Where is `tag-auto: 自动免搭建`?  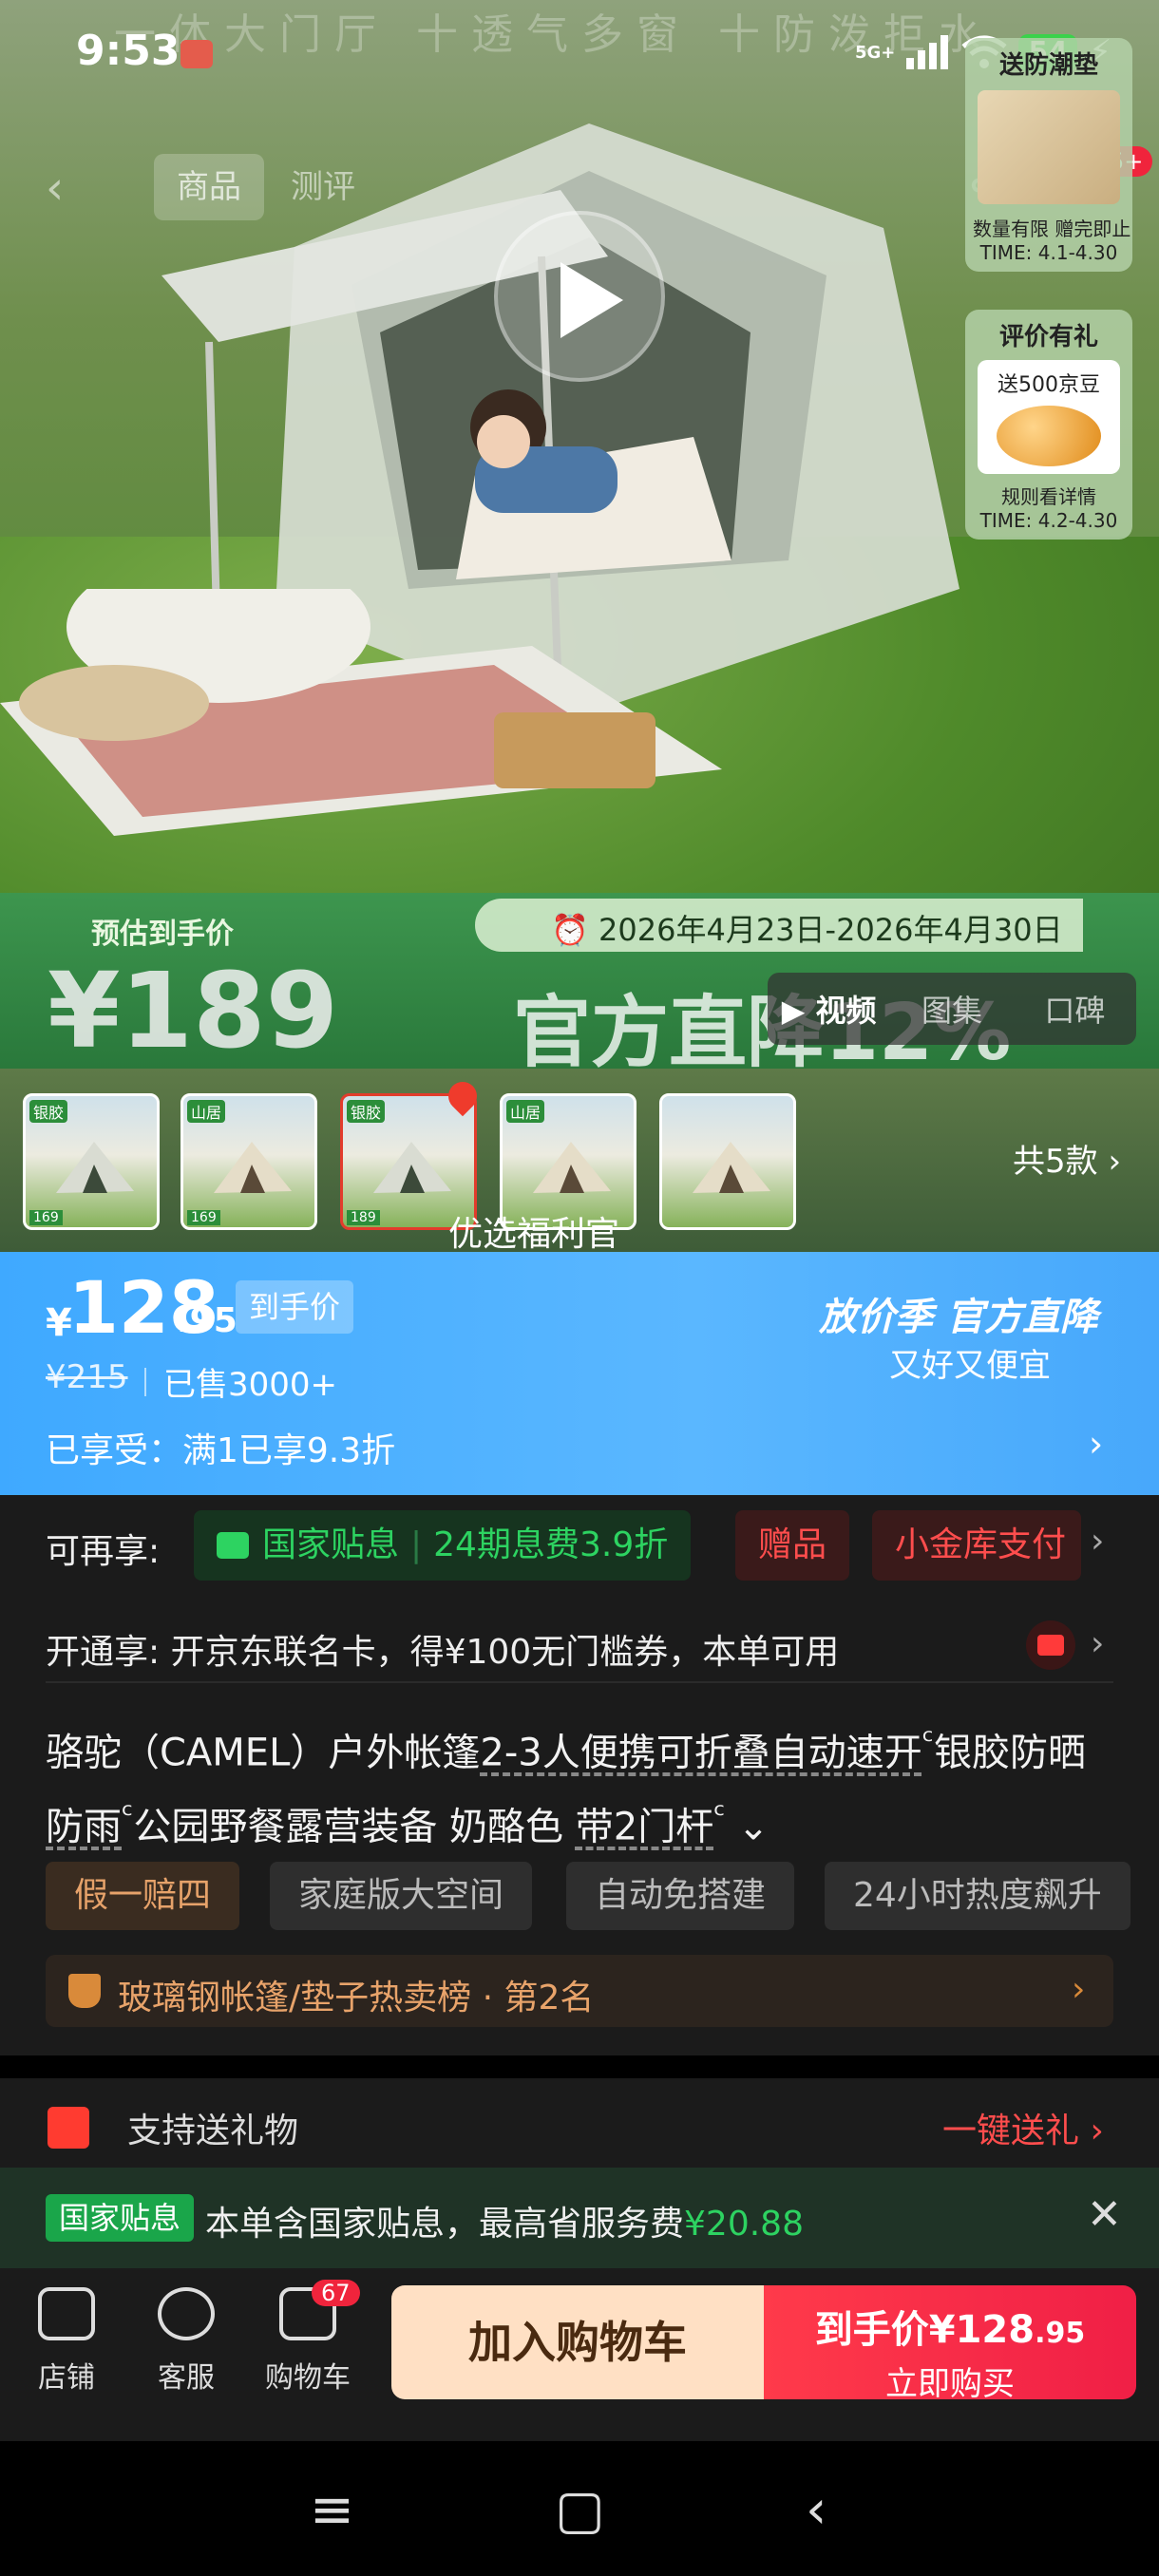 tag-auto: 自动免搭建 is located at coordinates (680, 1896).